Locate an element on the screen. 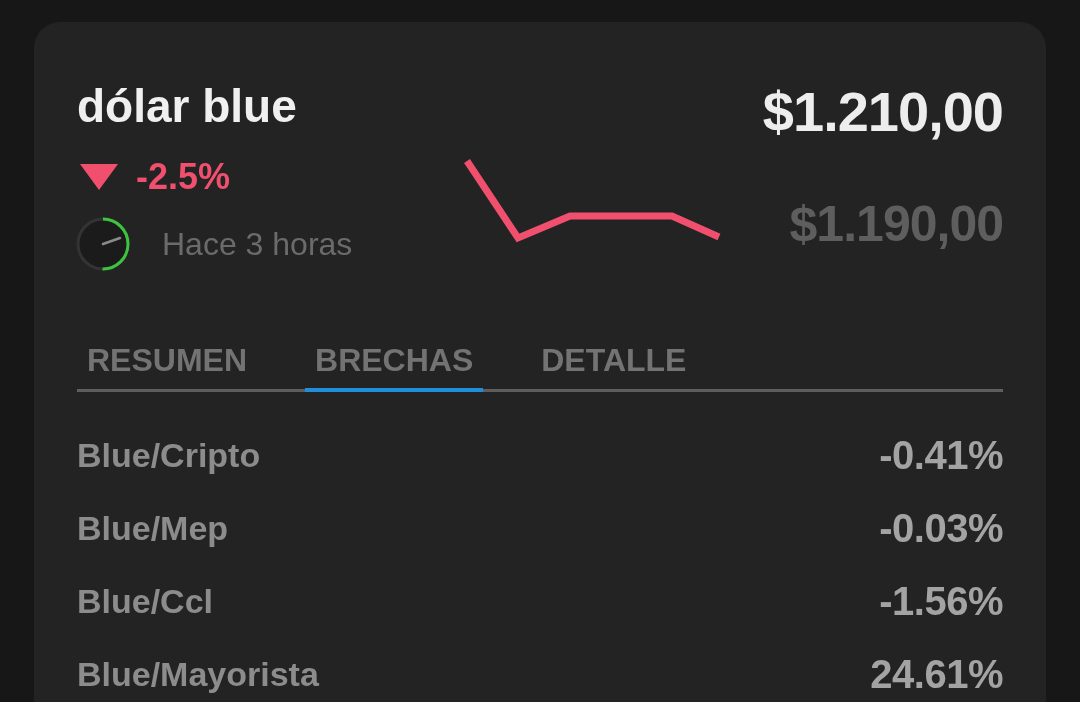 The height and width of the screenshot is (702, 1080). updated-time: Hace 3 horas is located at coordinates (257, 244).